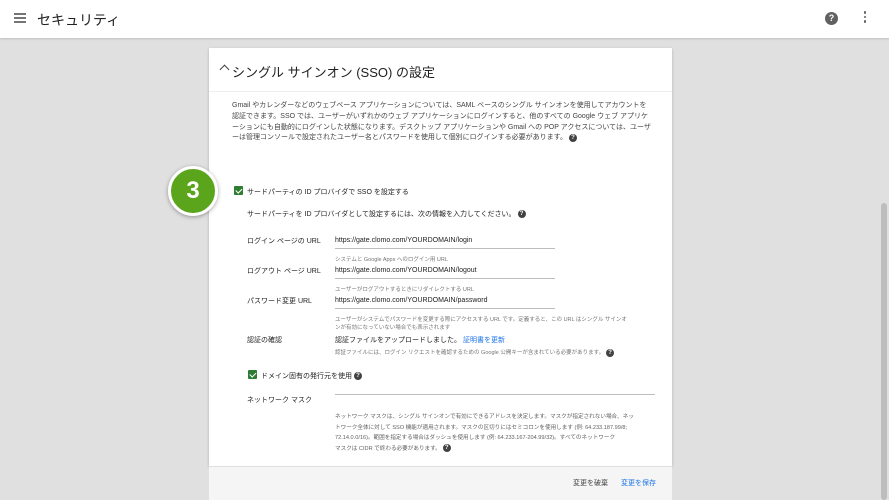 The image size is (889, 500). I want to click on sso-enable-label: サードパーティの ID プロバイダで SSO を設定する, so click(328, 192).